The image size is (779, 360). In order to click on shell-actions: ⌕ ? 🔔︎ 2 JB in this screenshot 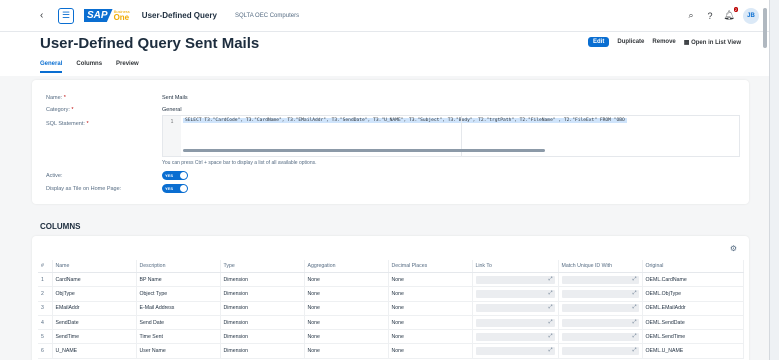, I will do `click(722, 15)`.